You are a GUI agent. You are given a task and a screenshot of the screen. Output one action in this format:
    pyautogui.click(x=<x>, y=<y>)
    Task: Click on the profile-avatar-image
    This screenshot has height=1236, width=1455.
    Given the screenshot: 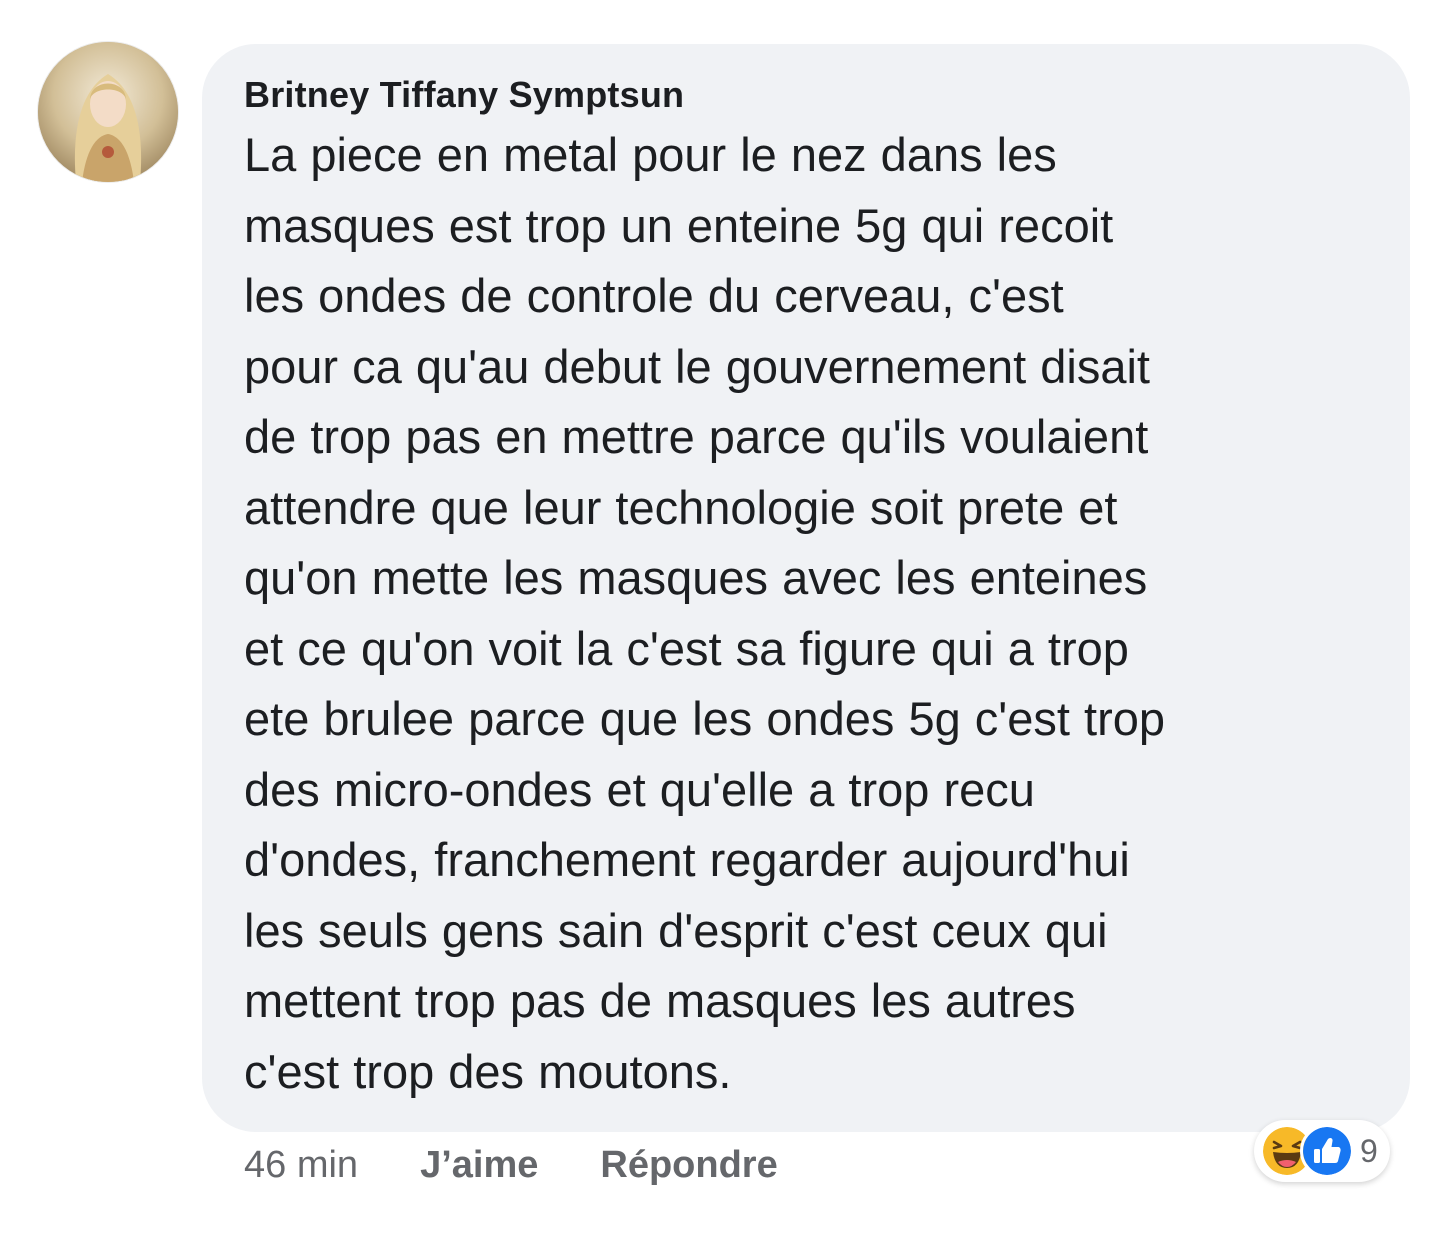 What is the action you would take?
    pyautogui.click(x=108, y=112)
    